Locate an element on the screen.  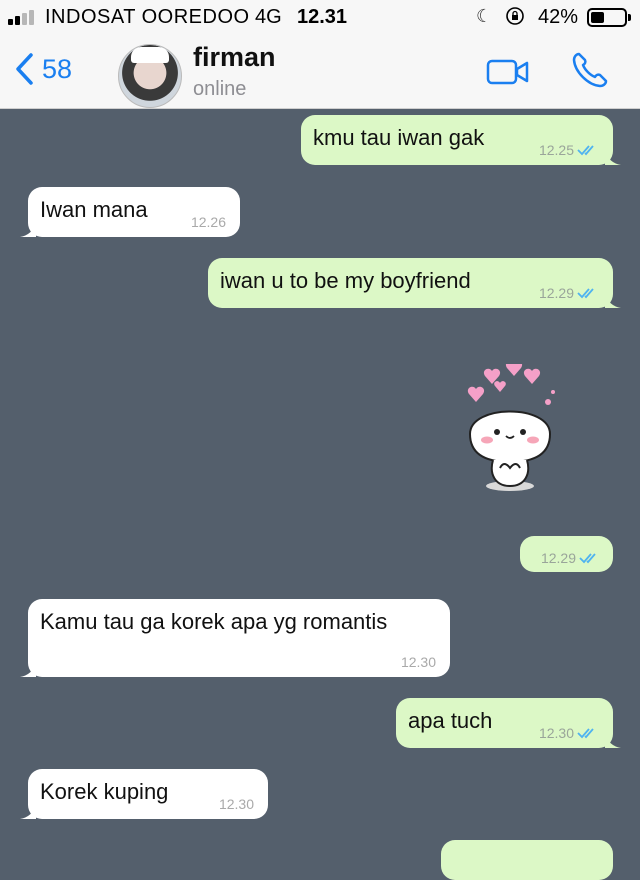
clock: 12.31 is located at coordinates (322, 17).